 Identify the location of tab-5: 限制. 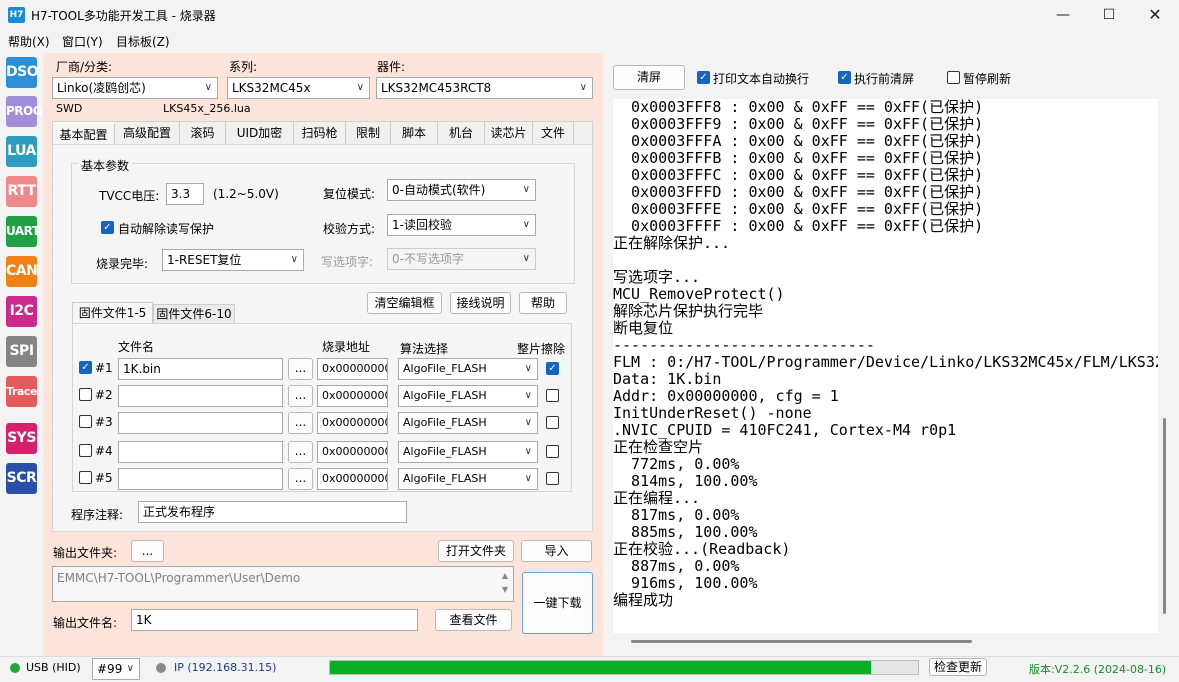
(368, 133).